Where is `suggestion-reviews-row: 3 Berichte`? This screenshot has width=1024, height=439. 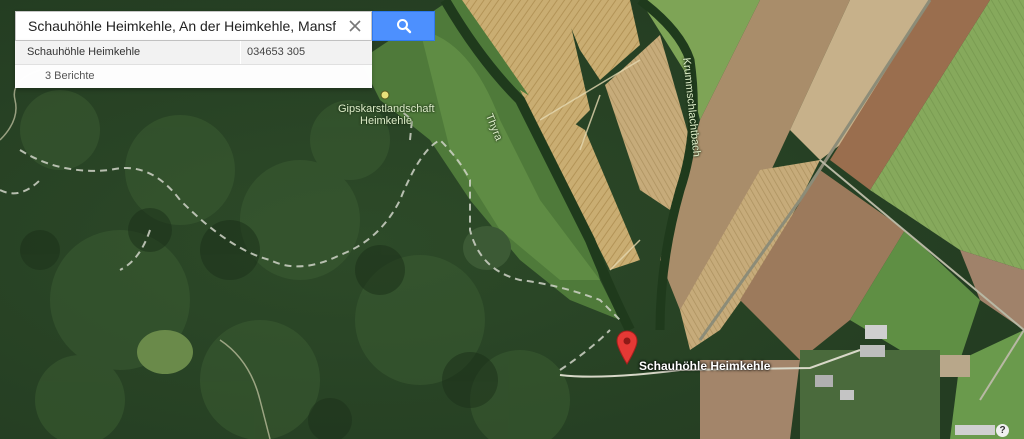
suggestion-reviews-row: 3 Berichte is located at coordinates (193, 76).